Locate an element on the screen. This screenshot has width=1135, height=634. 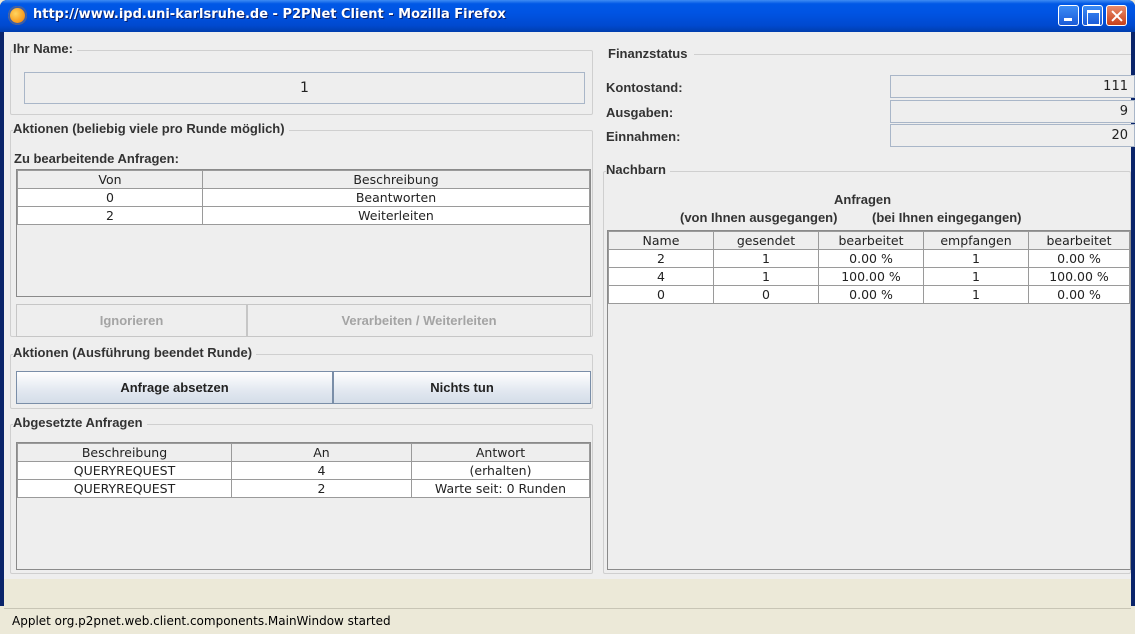
table-row: 4 1 100.00 % 1 100.00 % is located at coordinates (869, 276).